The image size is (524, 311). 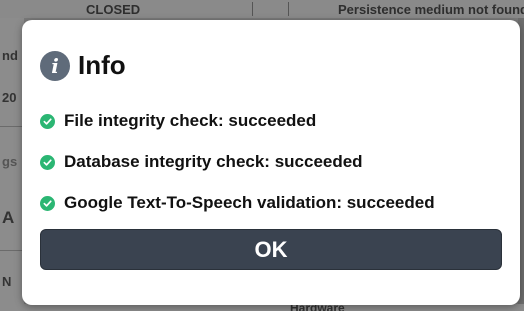 I want to click on background-fragment: nd, so click(x=10, y=55).